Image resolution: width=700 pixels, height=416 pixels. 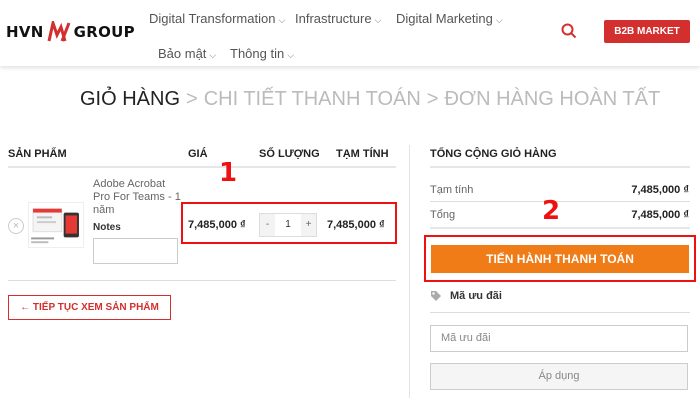 I want to click on coupon-heading-text: Mã ưu đãi, so click(x=476, y=296).